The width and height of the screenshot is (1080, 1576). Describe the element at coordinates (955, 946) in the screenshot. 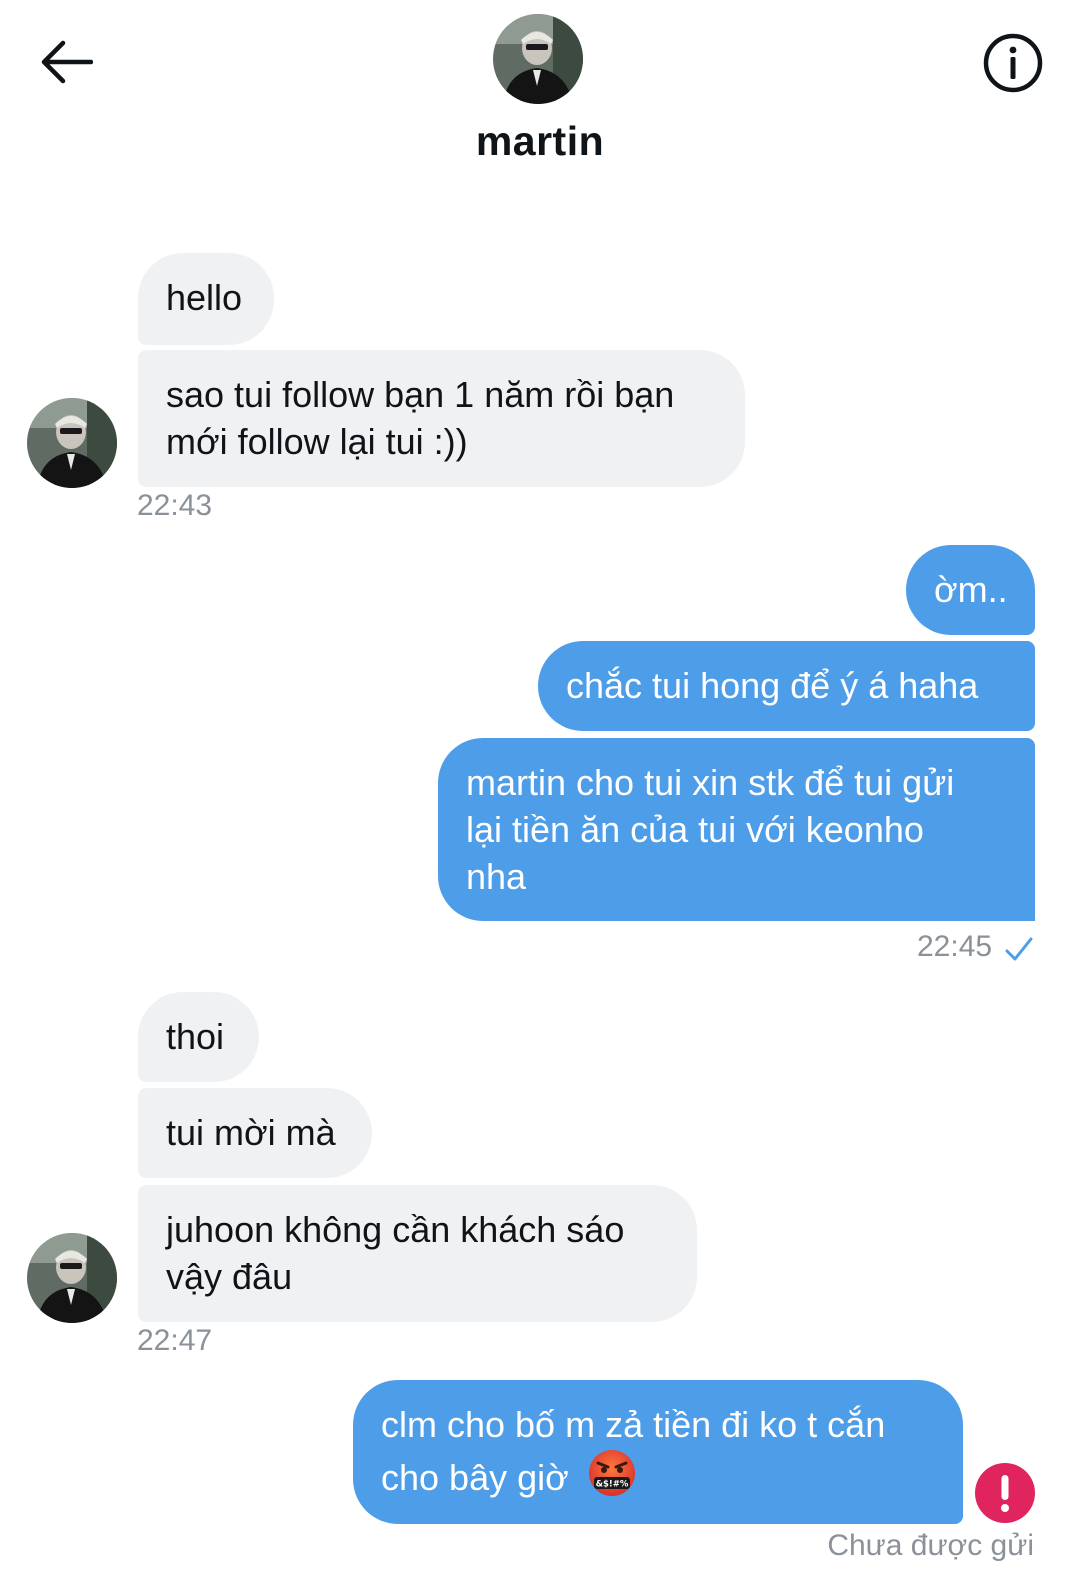

I see `message-timestamp: 22:45` at that location.